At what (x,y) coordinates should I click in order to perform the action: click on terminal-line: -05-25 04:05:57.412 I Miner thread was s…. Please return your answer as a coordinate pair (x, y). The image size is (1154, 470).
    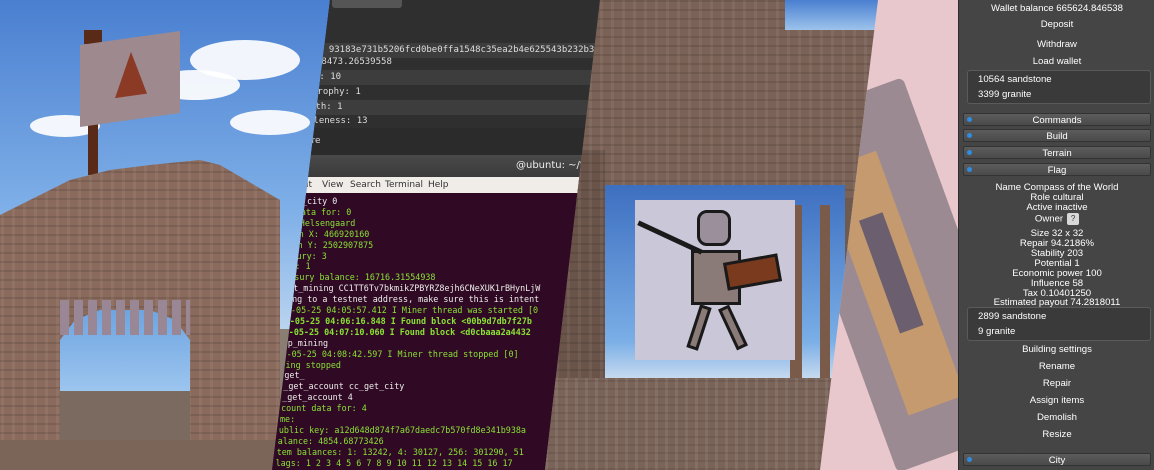
    Looking at the image, I should click on (415, 310).